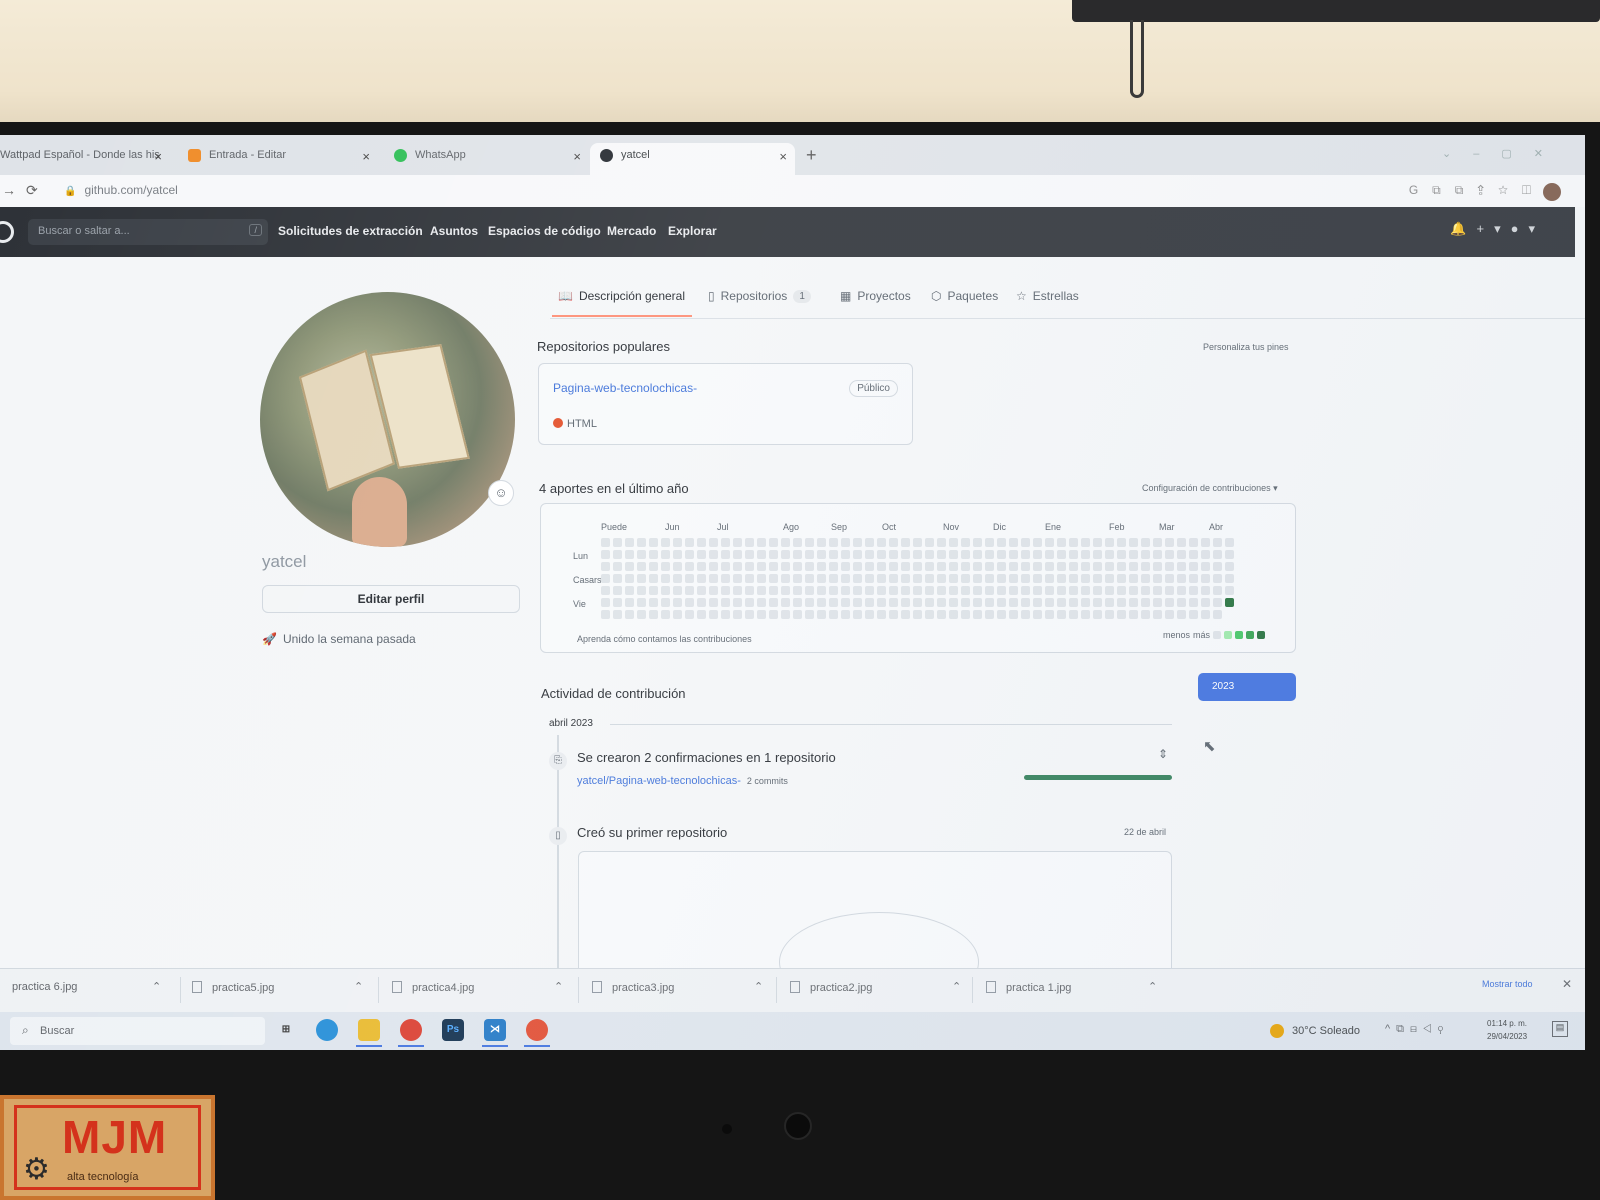 The image size is (1600, 1200). Describe the element at coordinates (1210, 488) in the screenshot. I see `contribution-settings-dropdown: Configuración de contribuciones ▾` at that location.